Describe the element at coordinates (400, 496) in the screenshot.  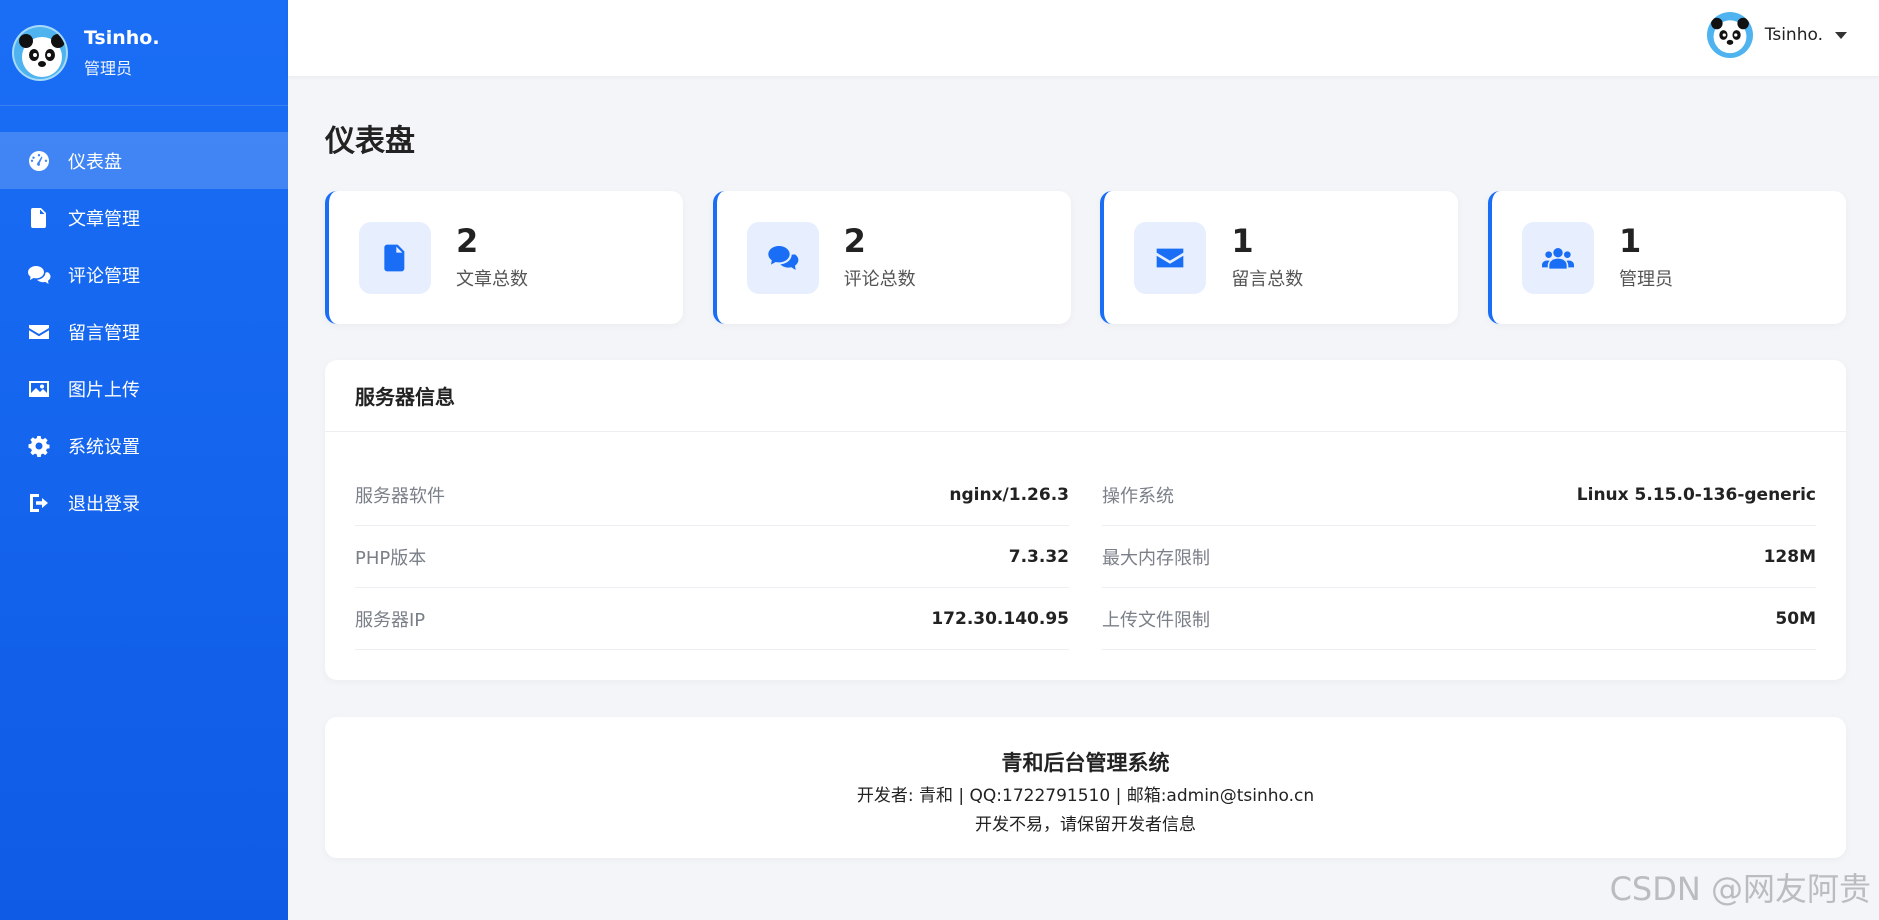
I see `info-label: 服务器软件` at that location.